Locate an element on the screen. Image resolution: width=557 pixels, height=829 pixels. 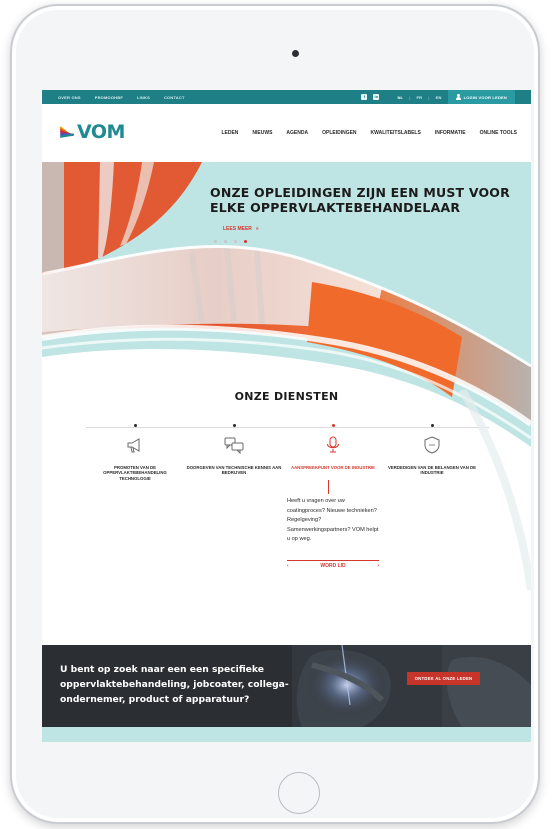
menu-item-leden: LEDEN is located at coordinates (229, 133).